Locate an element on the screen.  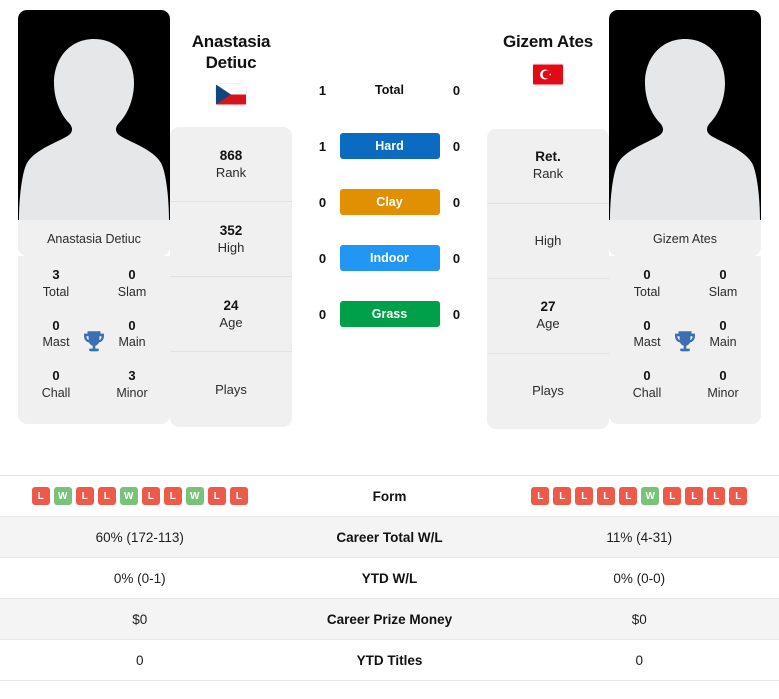
stat-label-ytd-wl: YTD W/L is located at coordinates (389, 578).